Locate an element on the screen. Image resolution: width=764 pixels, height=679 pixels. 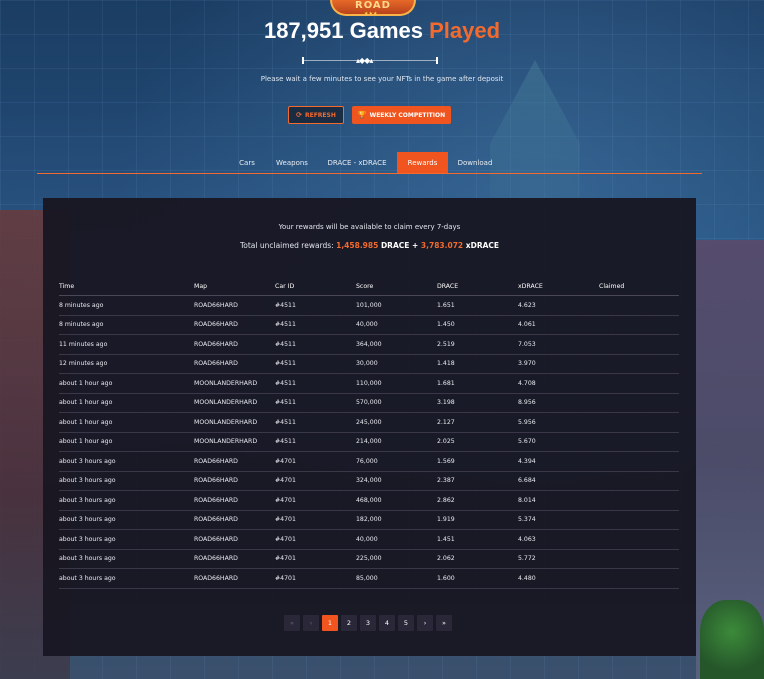
cell-score: 40,000 is located at coordinates (367, 539).